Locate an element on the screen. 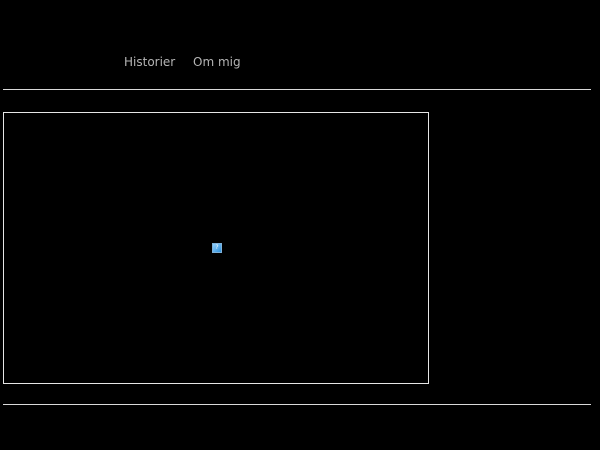 This screenshot has width=600, height=450. broken-image-icon: ? is located at coordinates (217, 248).